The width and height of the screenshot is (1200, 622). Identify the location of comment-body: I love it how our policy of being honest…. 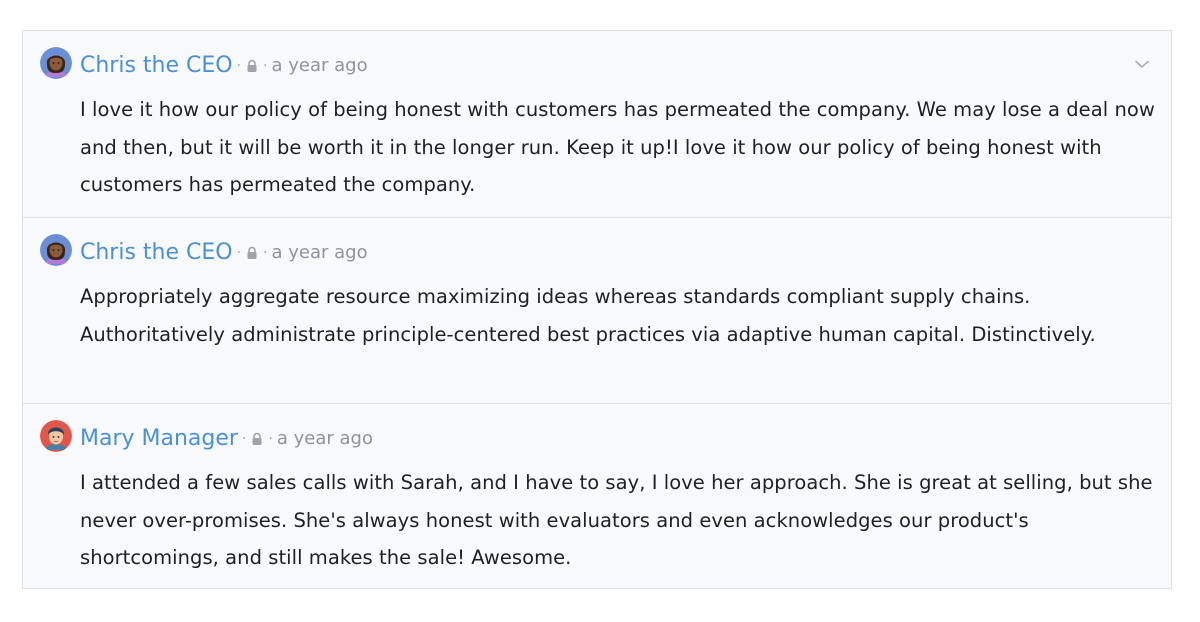
(617, 147).